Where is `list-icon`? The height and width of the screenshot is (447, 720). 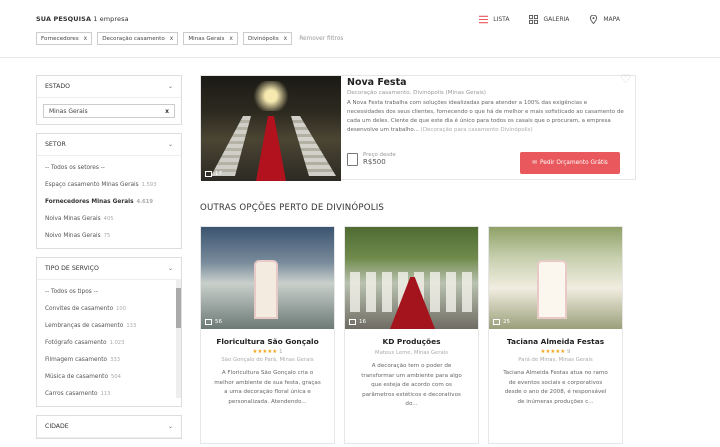
list-icon is located at coordinates (484, 19).